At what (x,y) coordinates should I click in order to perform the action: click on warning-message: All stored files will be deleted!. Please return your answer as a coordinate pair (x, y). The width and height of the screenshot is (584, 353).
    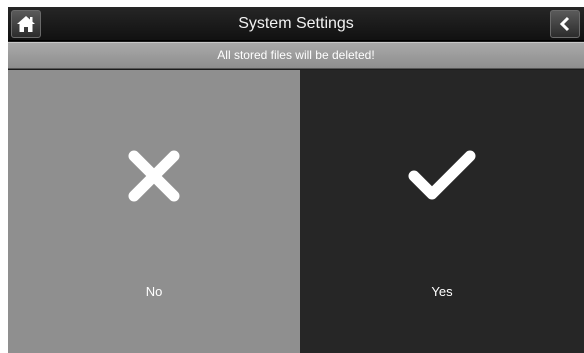
    Looking at the image, I should click on (296, 55).